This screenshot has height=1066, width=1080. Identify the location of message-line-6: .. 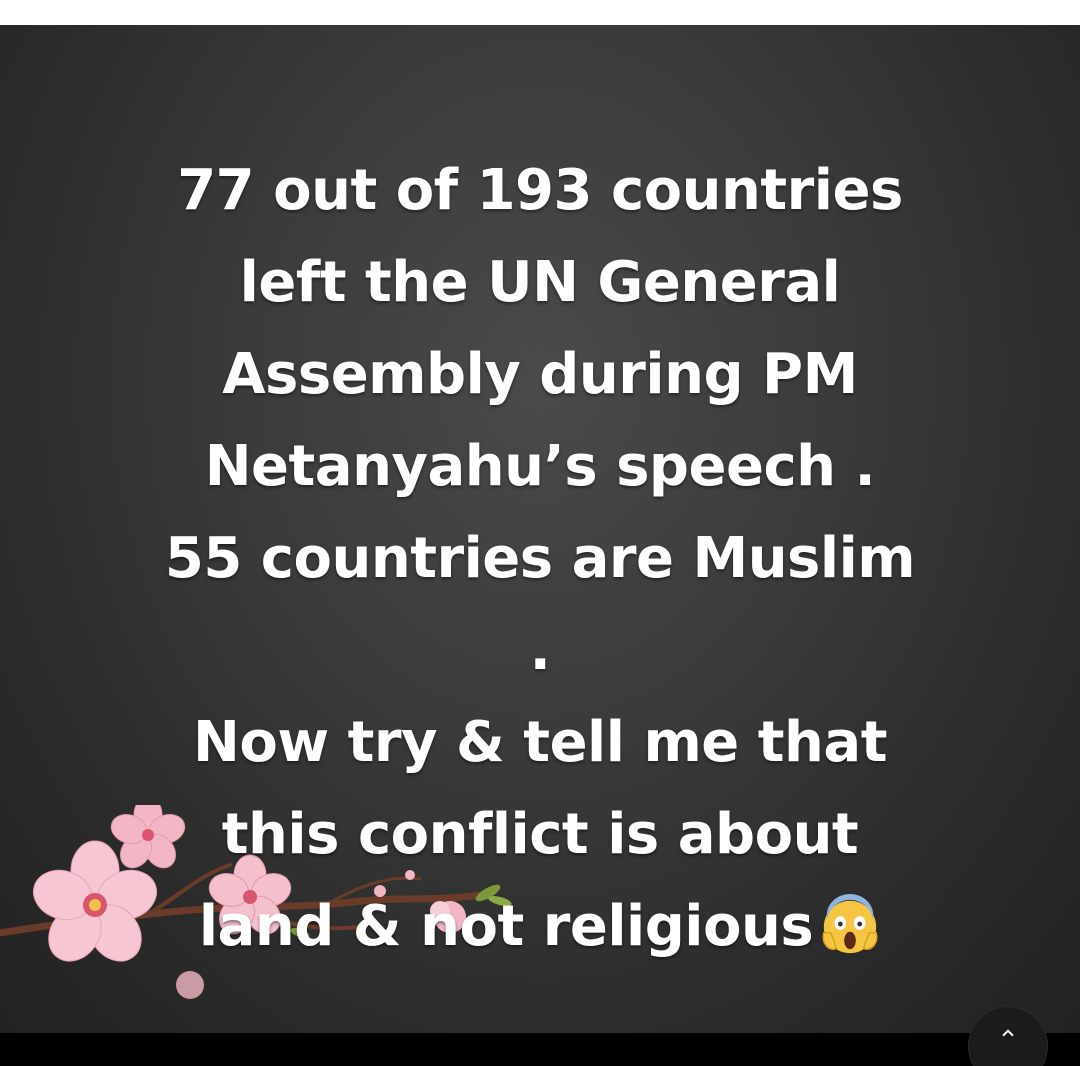
(540, 650).